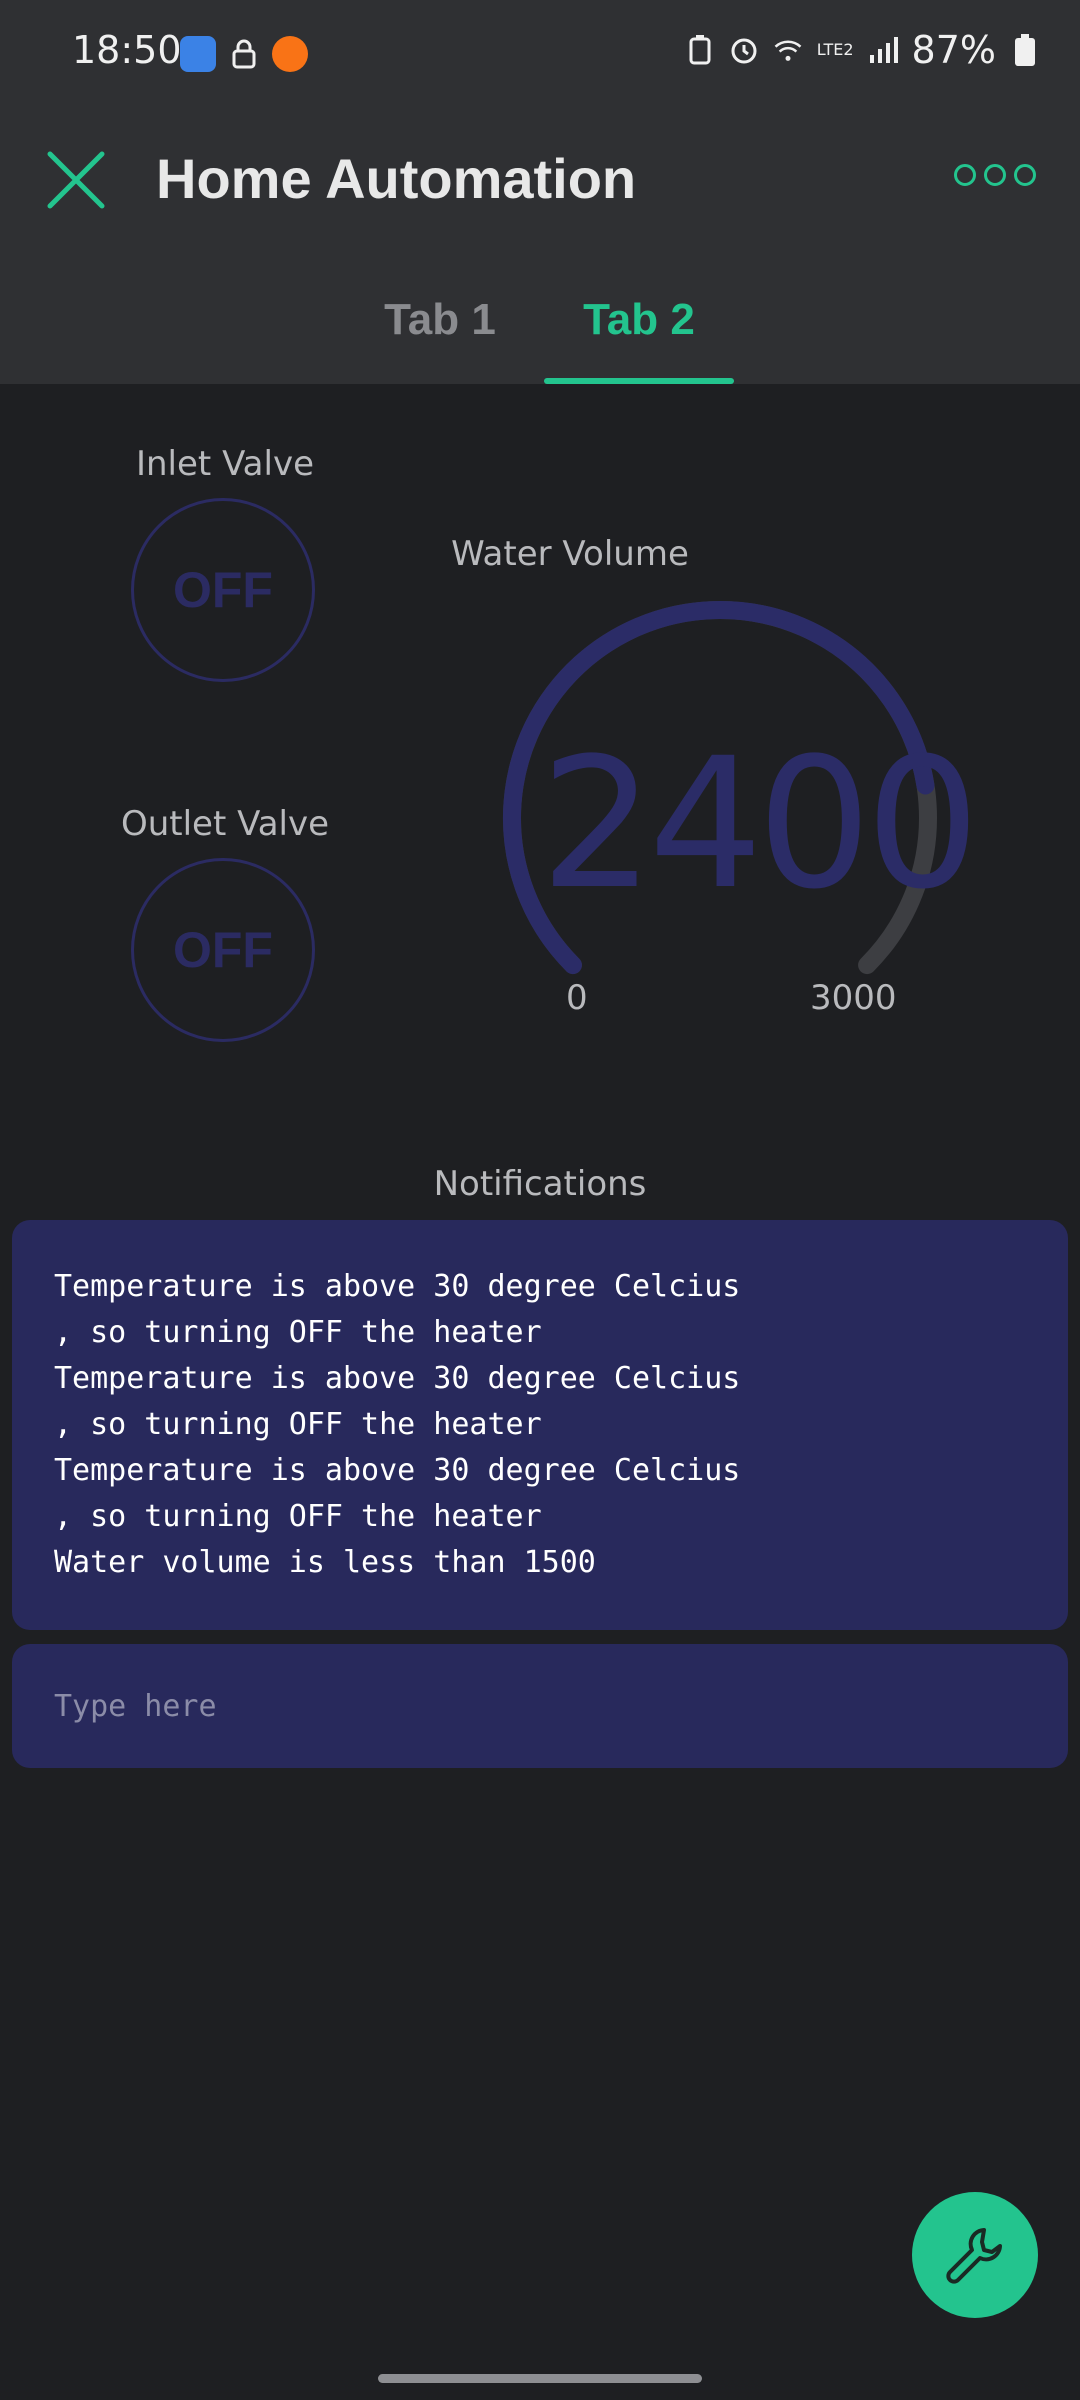  I want to click on terminal-line: Water volume is less than 1500, so click(325, 1562).